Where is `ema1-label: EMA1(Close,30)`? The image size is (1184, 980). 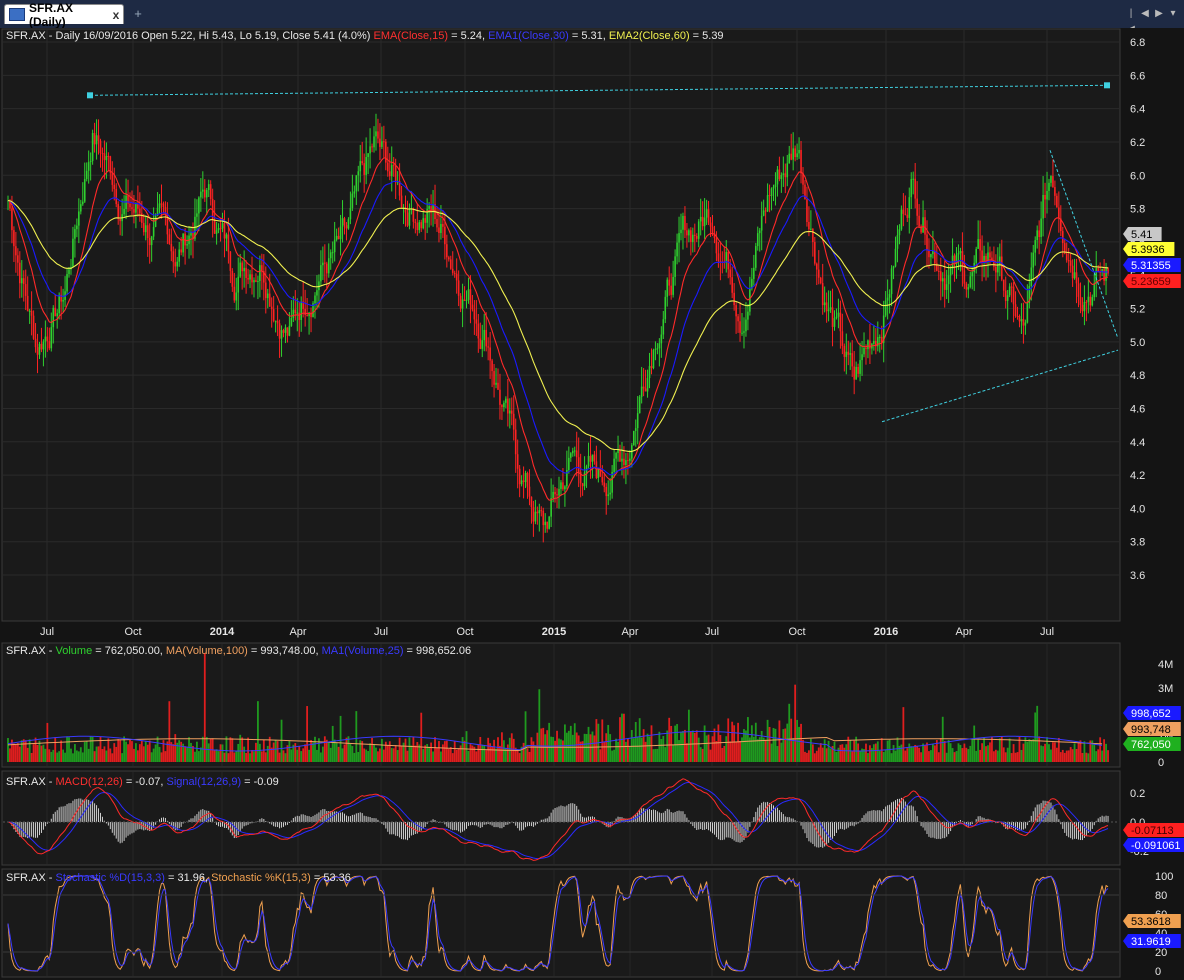 ema1-label: EMA1(Close,30) is located at coordinates (528, 36).